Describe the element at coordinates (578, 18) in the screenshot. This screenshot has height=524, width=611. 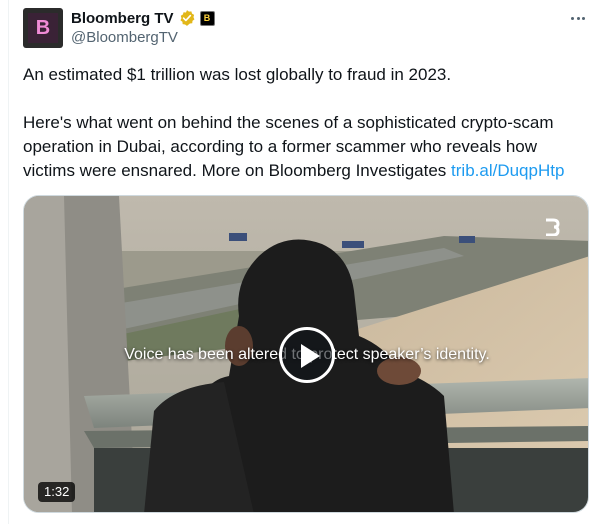
I see `more-dots-icon` at that location.